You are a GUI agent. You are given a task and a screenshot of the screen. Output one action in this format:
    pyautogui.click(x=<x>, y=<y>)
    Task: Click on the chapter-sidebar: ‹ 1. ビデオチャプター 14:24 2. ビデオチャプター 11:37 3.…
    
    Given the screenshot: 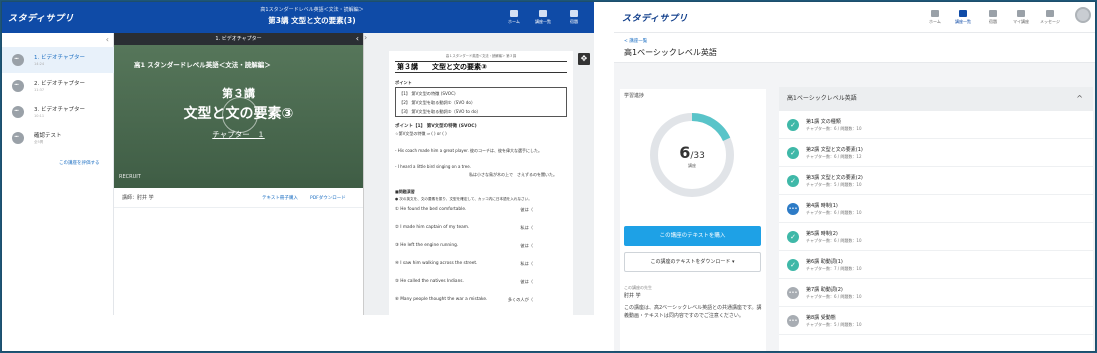 What is the action you would take?
    pyautogui.click(x=58, y=174)
    